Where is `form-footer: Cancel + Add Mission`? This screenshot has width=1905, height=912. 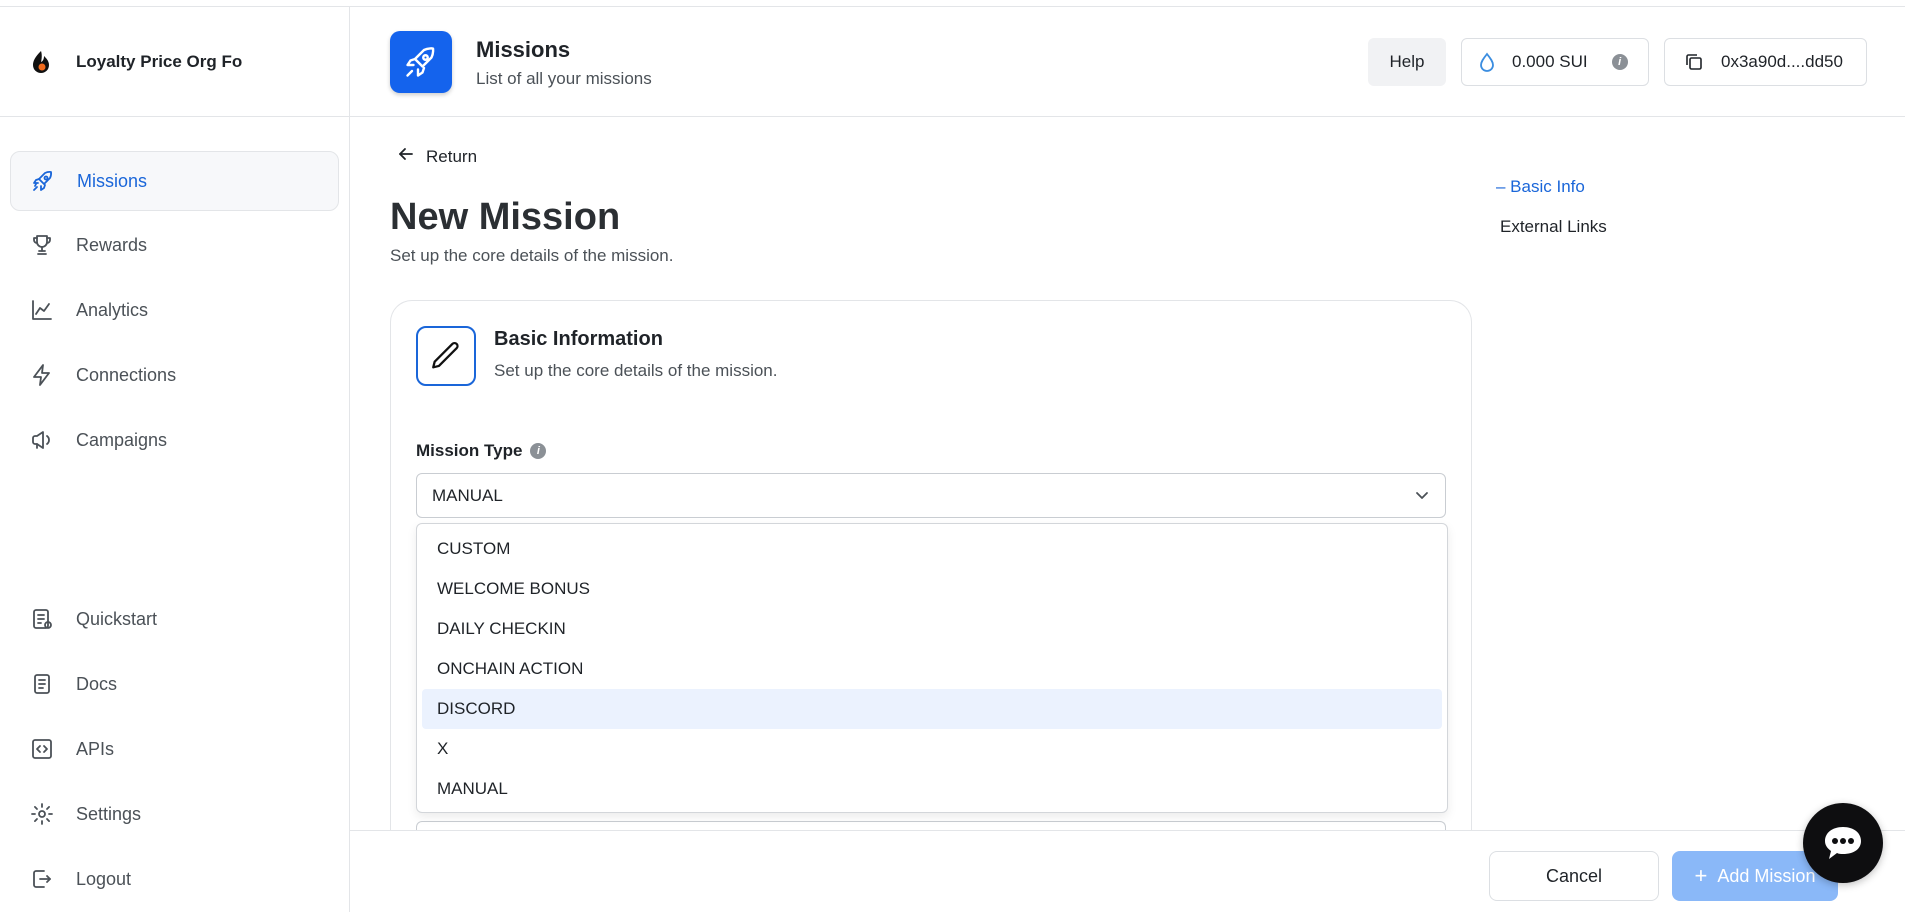
form-footer: Cancel + Add Mission is located at coordinates (1127, 871).